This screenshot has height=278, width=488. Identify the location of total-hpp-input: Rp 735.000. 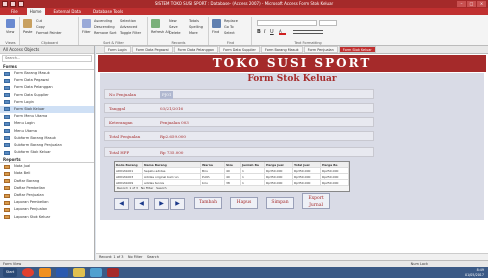
(171, 153).